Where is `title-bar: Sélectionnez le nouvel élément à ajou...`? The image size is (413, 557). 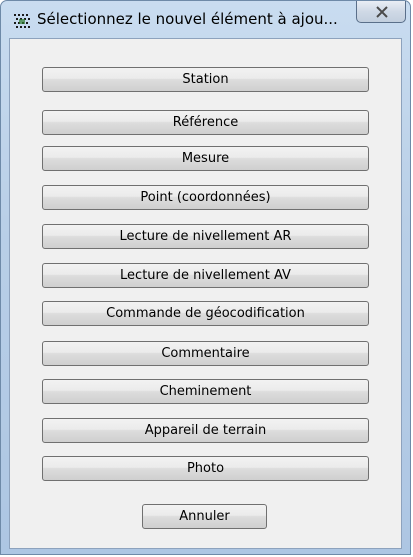 title-bar: Sélectionnez le nouvel élément à ajou... is located at coordinates (205, 18).